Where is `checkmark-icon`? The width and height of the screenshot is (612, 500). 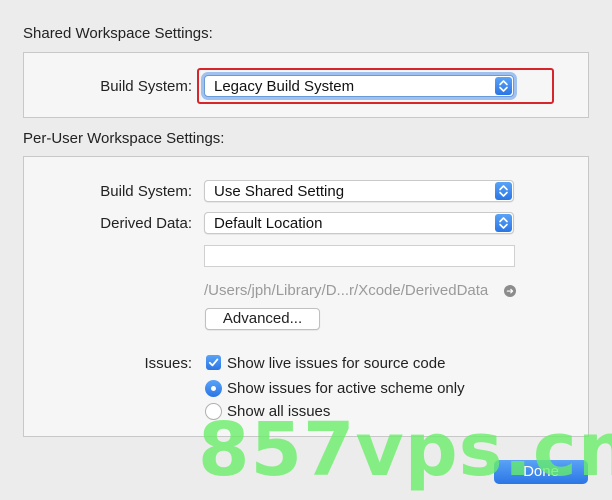
checkmark-icon is located at coordinates (213, 362).